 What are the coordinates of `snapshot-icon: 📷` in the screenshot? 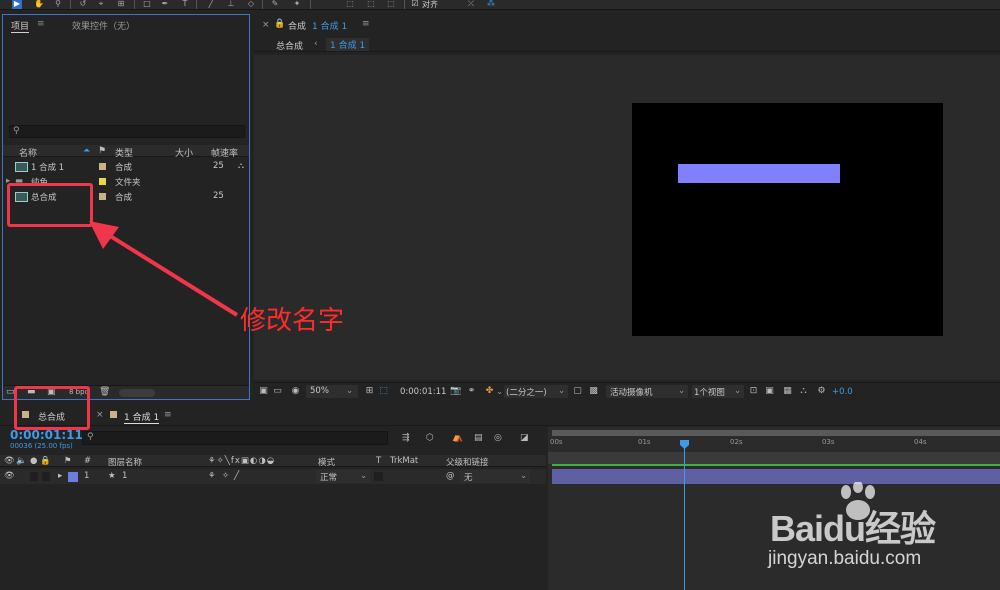 It's located at (455, 391).